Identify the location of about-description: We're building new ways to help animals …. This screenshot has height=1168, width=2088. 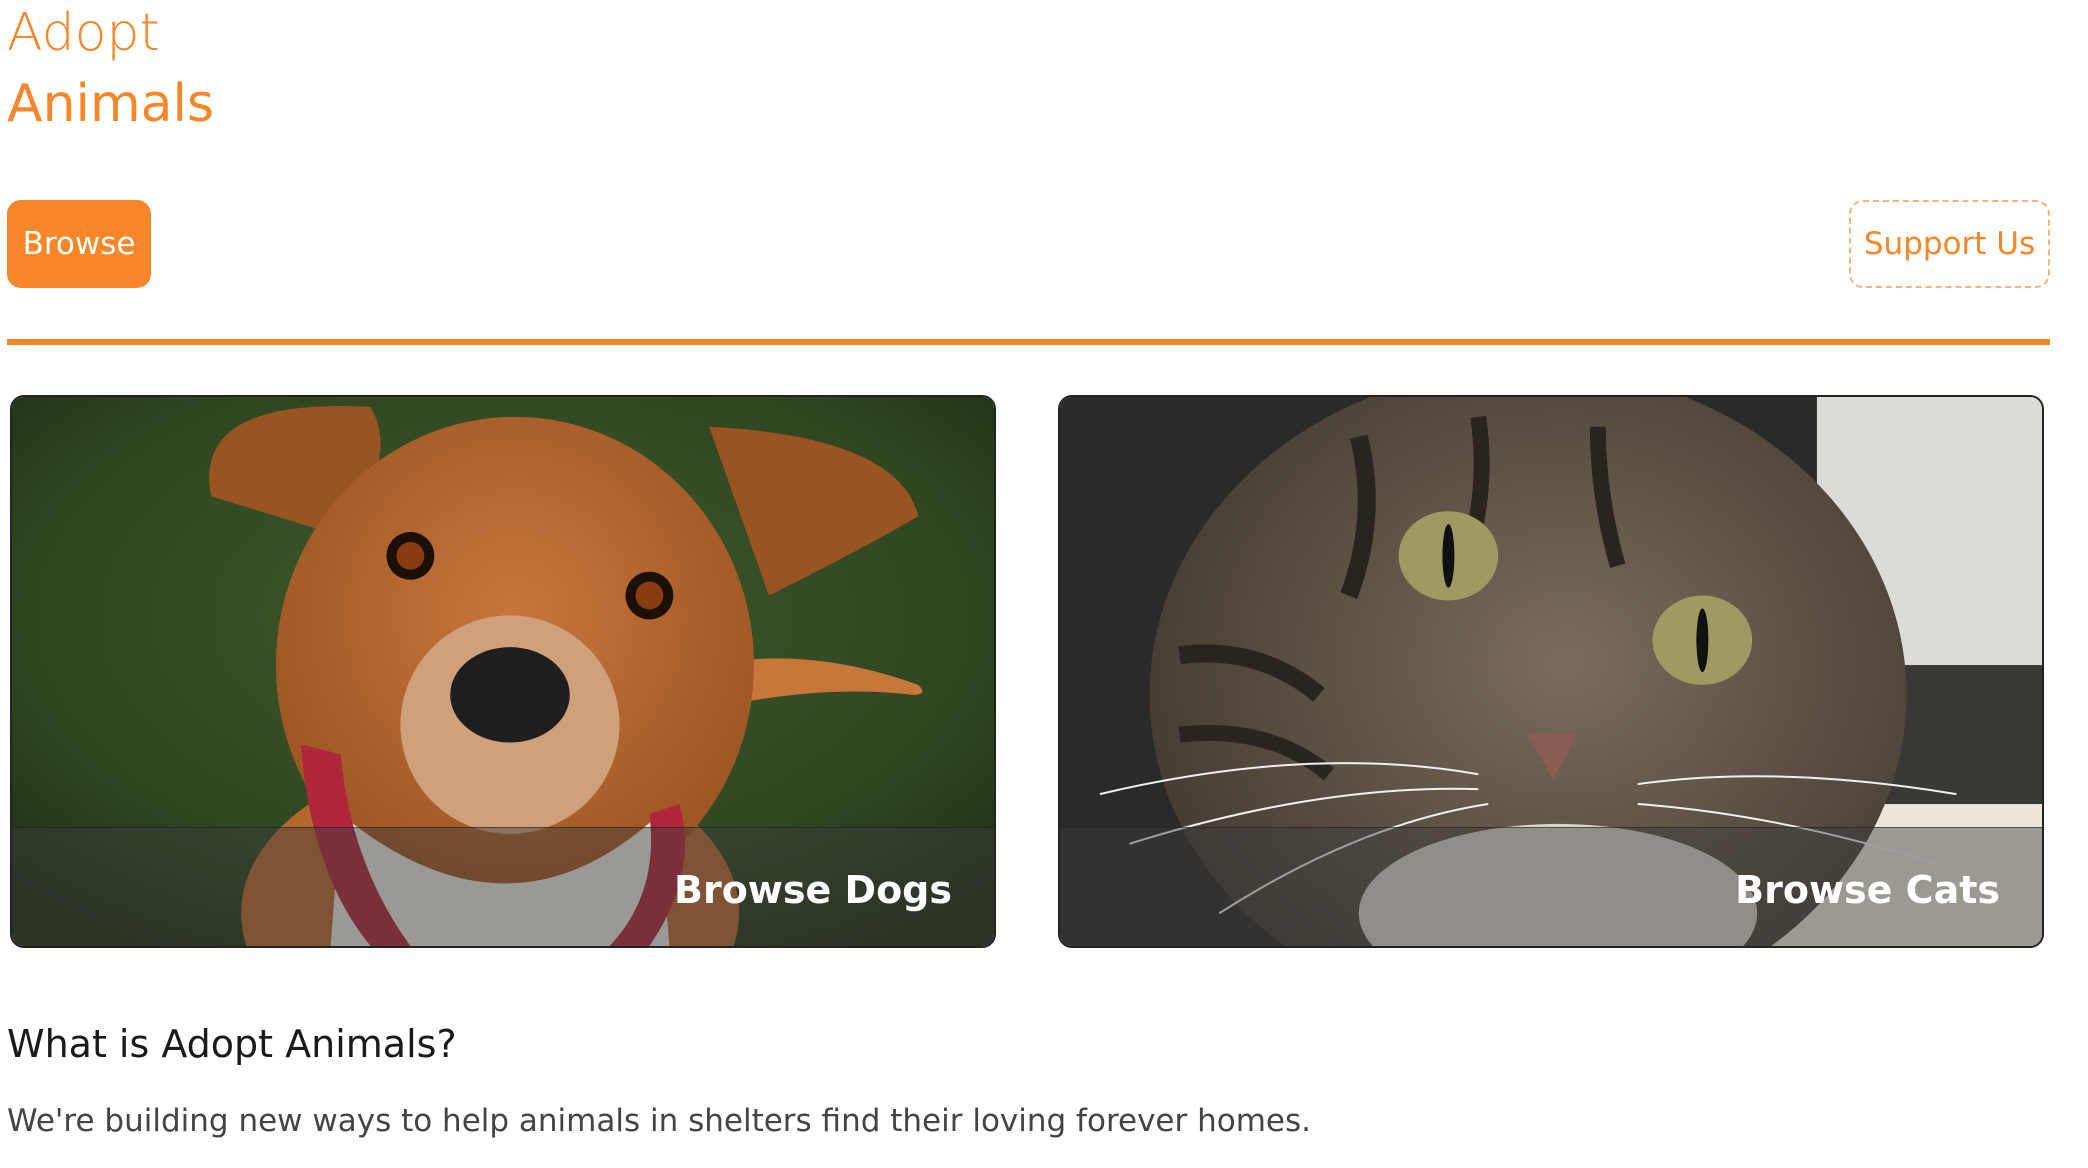
(659, 1121).